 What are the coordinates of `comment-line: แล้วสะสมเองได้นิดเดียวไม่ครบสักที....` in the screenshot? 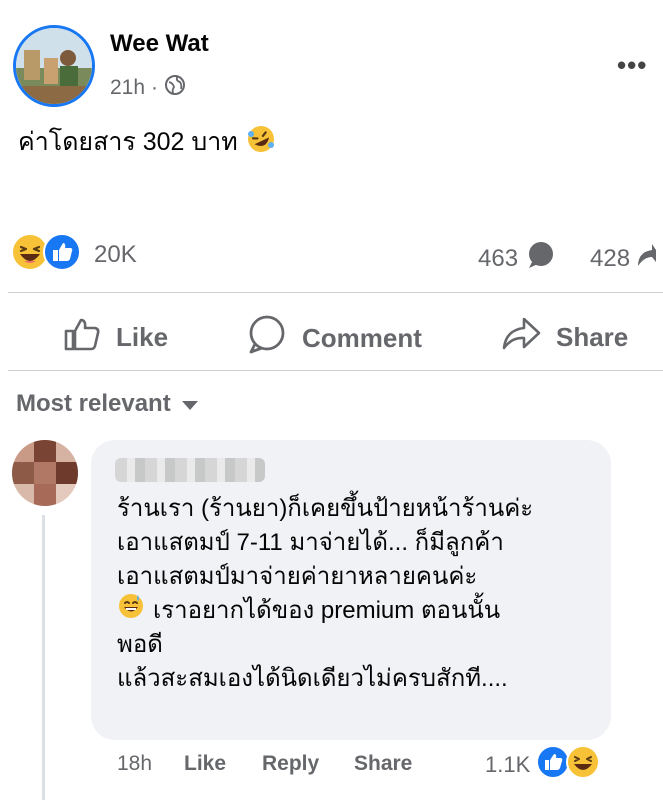 It's located at (357, 679).